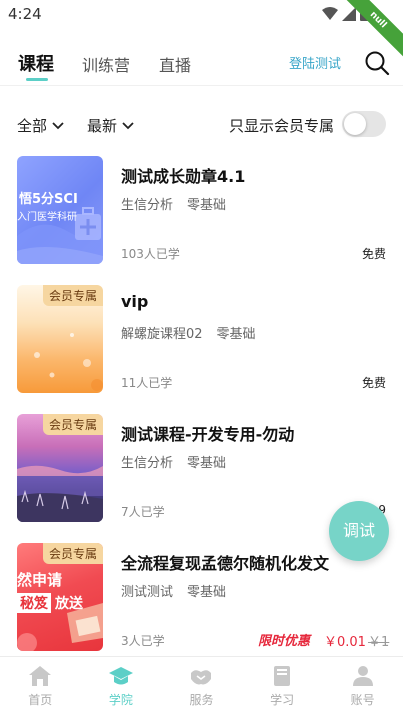 The width and height of the screenshot is (403, 716). I want to click on course-title: 测试成长勋章4.1, so click(183, 176).